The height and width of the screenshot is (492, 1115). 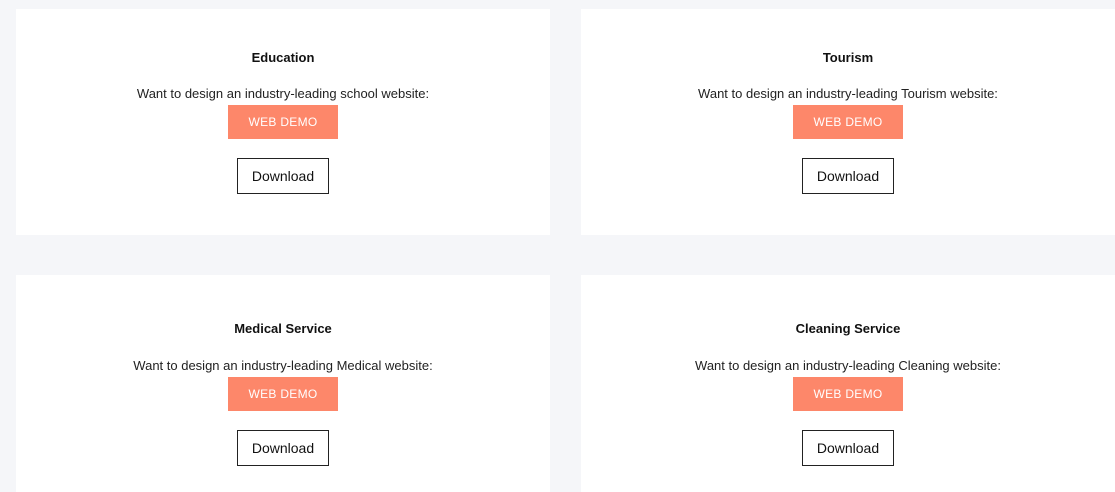 I want to click on card-title: Tourism, so click(x=848, y=57).